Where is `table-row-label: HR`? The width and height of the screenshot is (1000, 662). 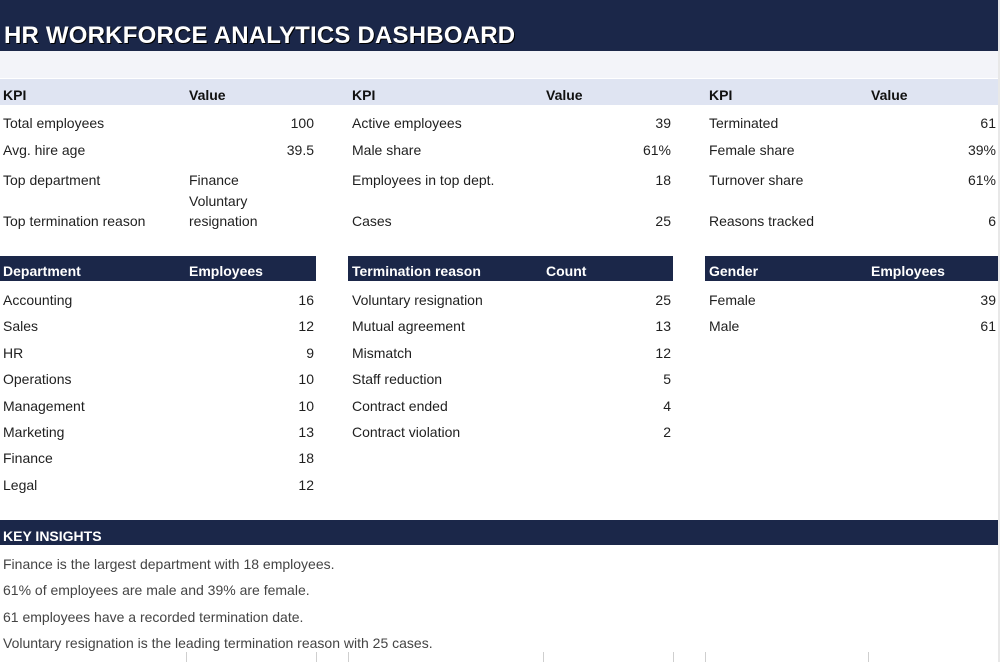 table-row-label: HR is located at coordinates (13, 353).